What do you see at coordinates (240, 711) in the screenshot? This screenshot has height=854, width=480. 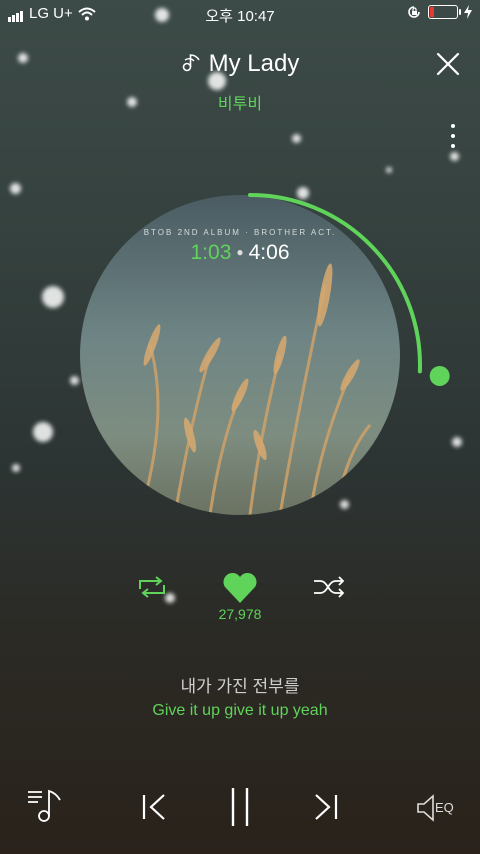 I see `lyric-next: Give it up give it up yeah` at bounding box center [240, 711].